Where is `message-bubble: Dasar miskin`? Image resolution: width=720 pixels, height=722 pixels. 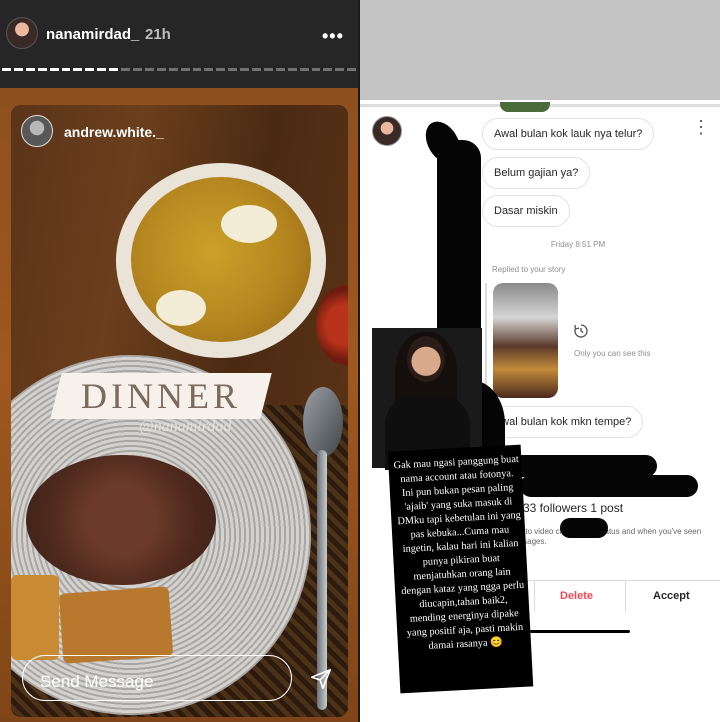 message-bubble: Dasar miskin is located at coordinates (526, 211).